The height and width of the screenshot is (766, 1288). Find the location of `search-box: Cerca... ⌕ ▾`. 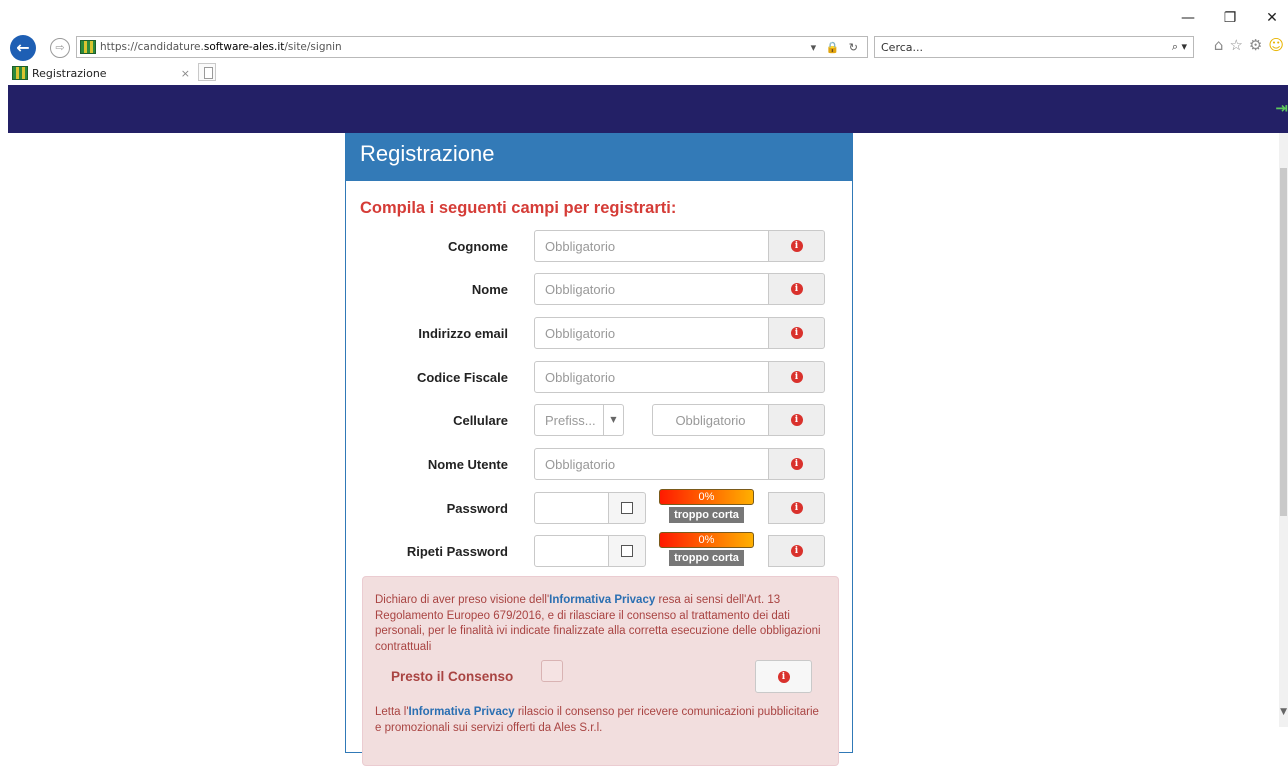

search-box: Cerca... ⌕ ▾ is located at coordinates (1034, 47).